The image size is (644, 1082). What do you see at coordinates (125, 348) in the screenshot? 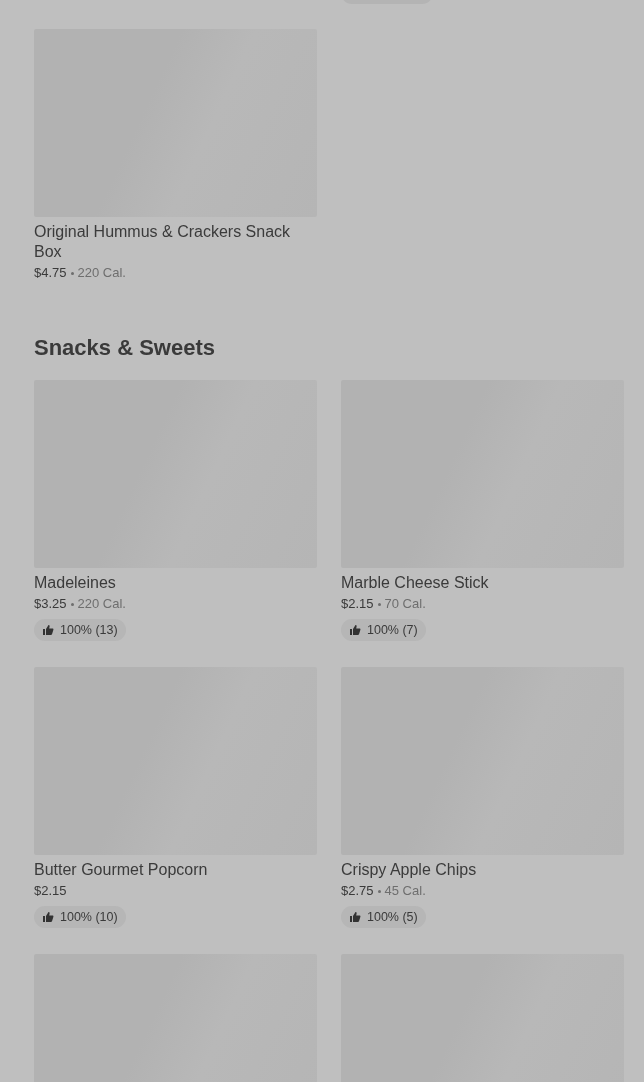
I see `section-heading: Snacks & Sweets` at bounding box center [125, 348].